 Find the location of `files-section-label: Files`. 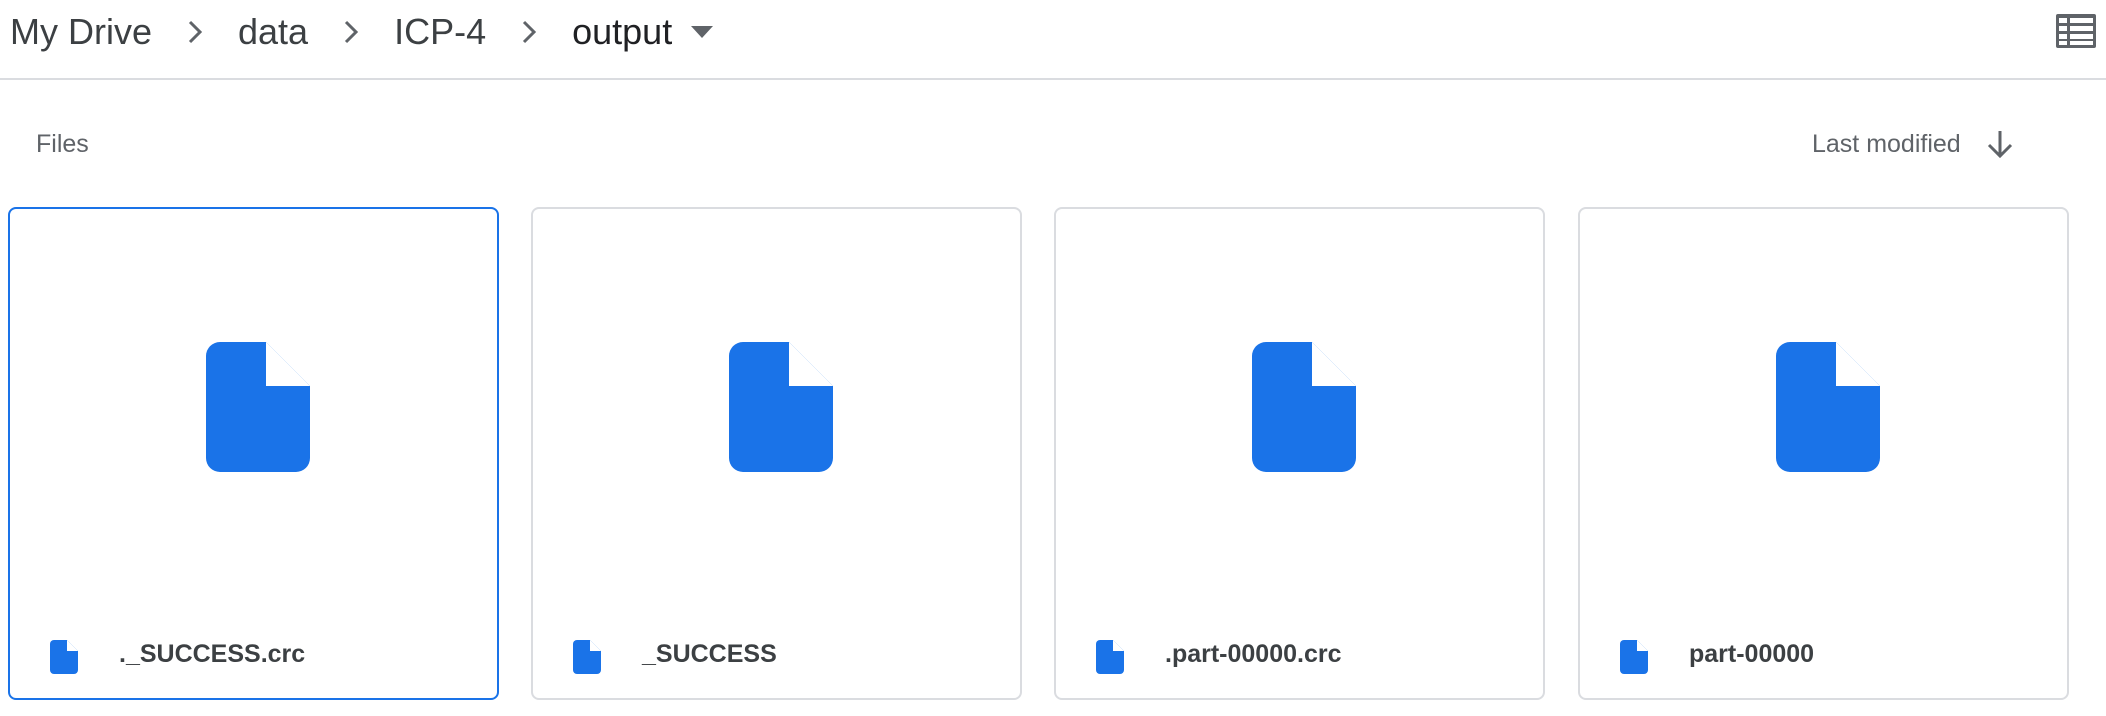

files-section-label: Files is located at coordinates (62, 144).